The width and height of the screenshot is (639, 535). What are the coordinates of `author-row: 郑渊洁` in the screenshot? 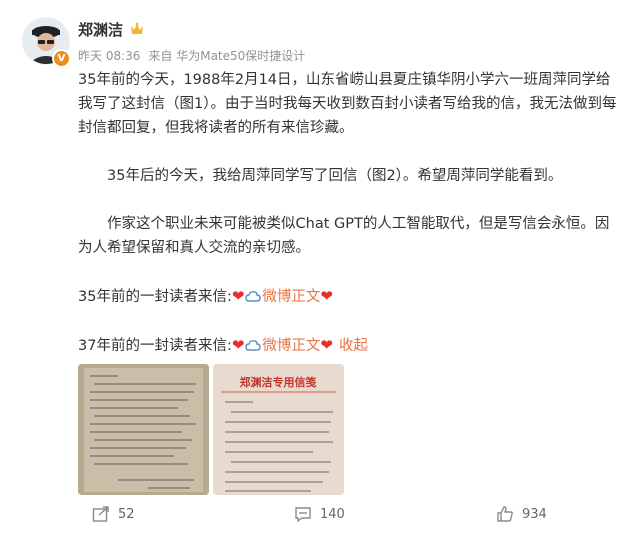 It's located at (111, 29).